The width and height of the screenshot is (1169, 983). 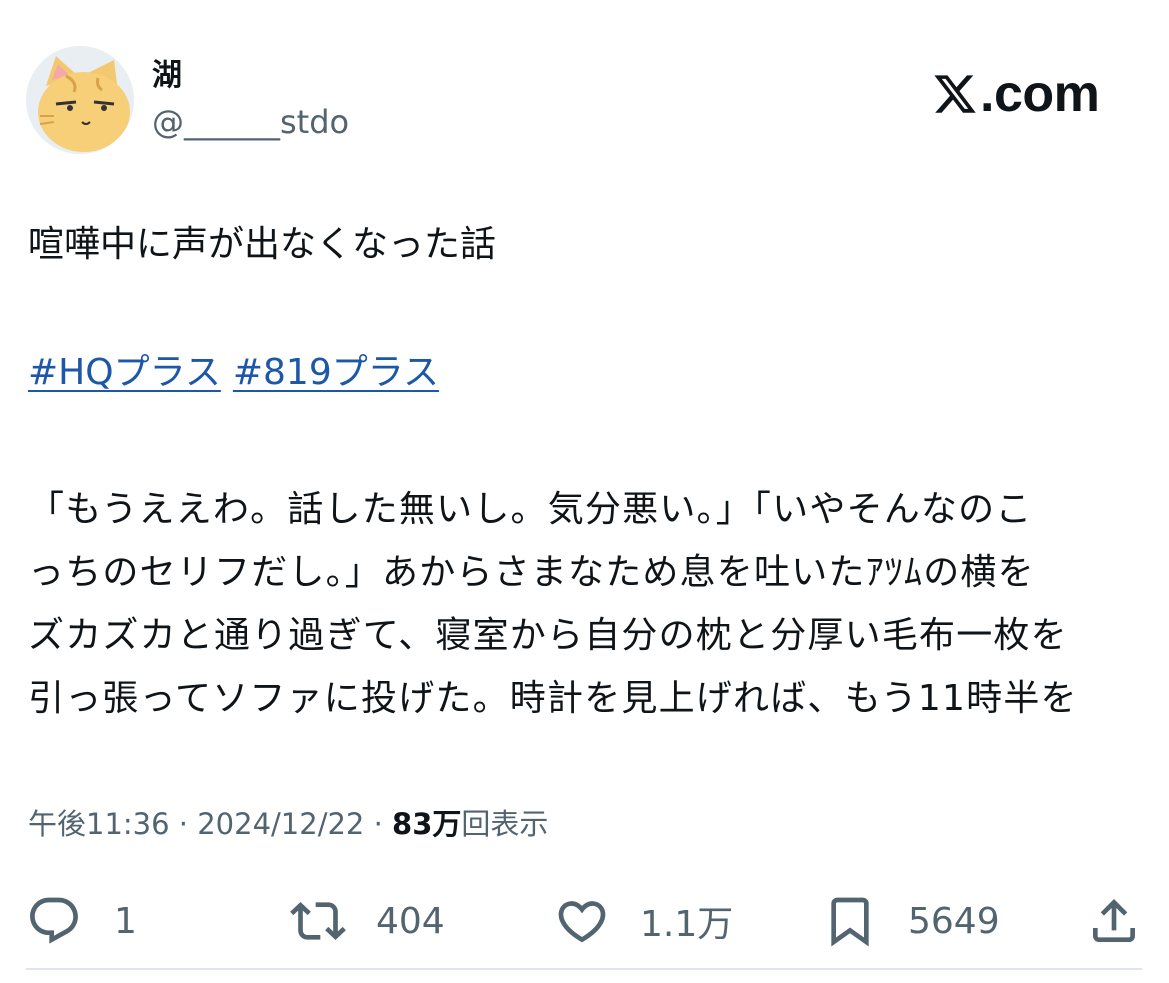 I want to click on retweet-count: 404, so click(x=410, y=921).